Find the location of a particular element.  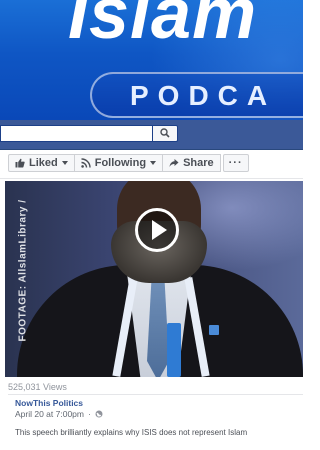

more-options-button: ··· is located at coordinates (235, 163).